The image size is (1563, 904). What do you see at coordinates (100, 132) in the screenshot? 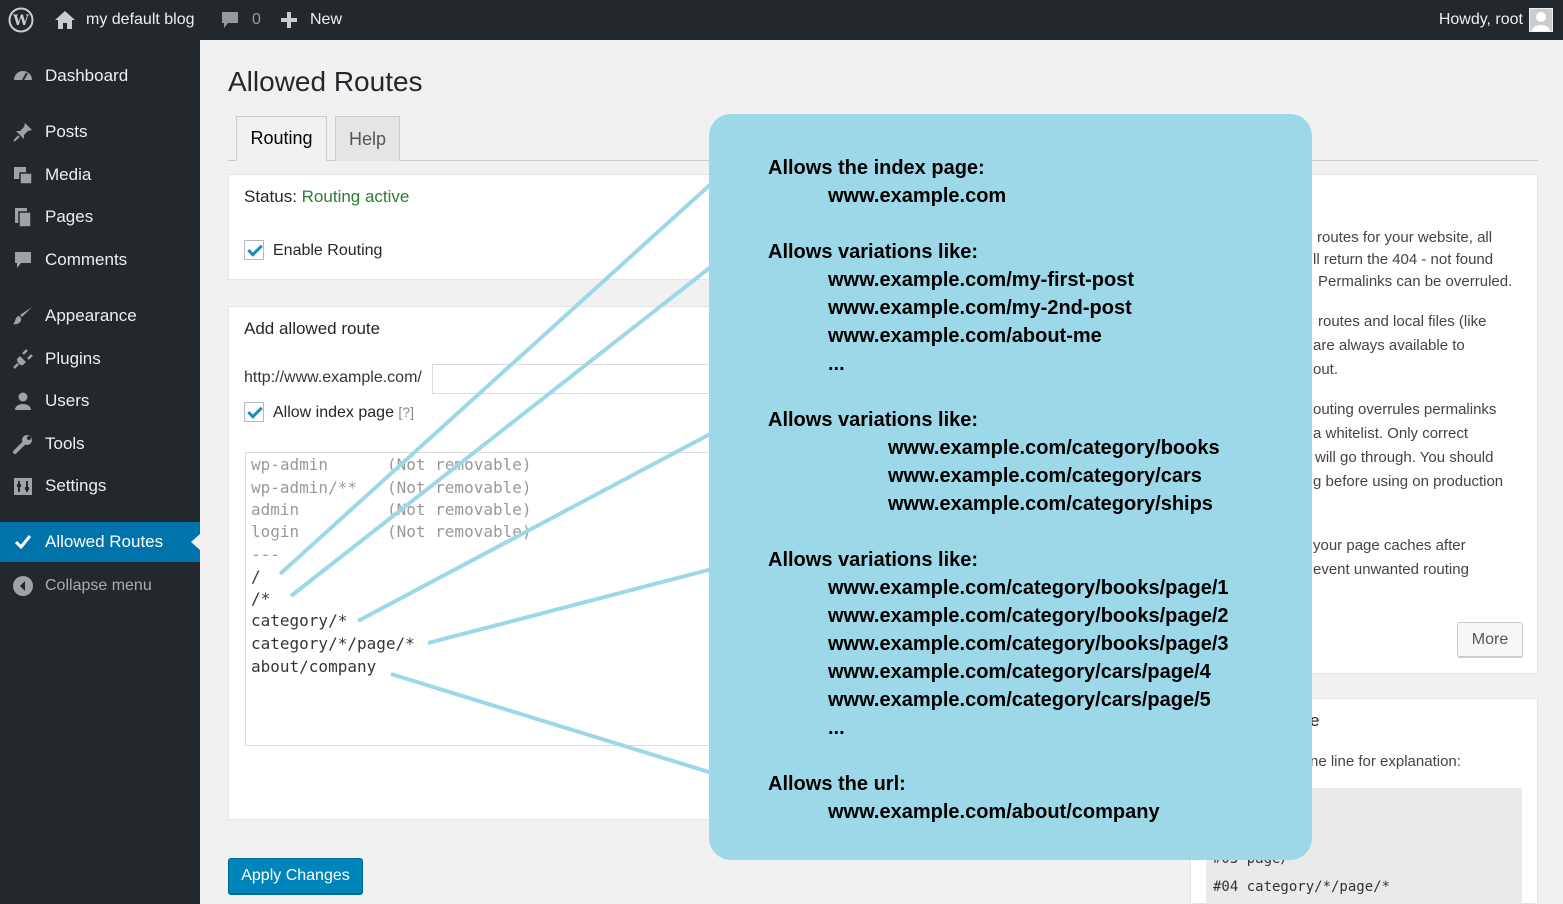
I see `sidebar-item-posts: Posts` at bounding box center [100, 132].